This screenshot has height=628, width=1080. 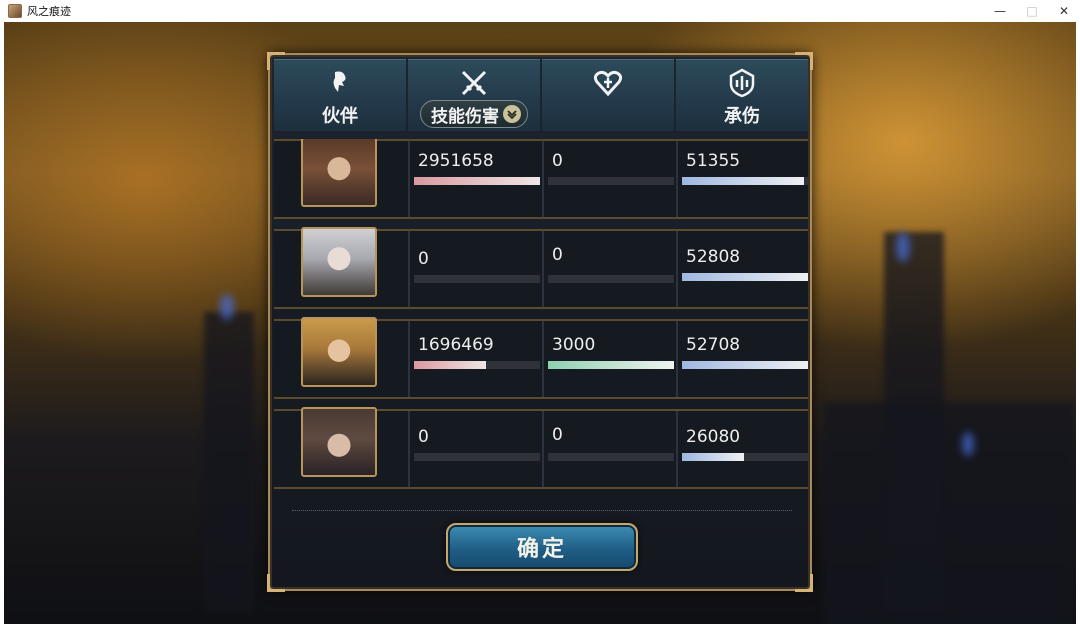 What do you see at coordinates (456, 161) in the screenshot?
I see `damage-value: 2951658` at bounding box center [456, 161].